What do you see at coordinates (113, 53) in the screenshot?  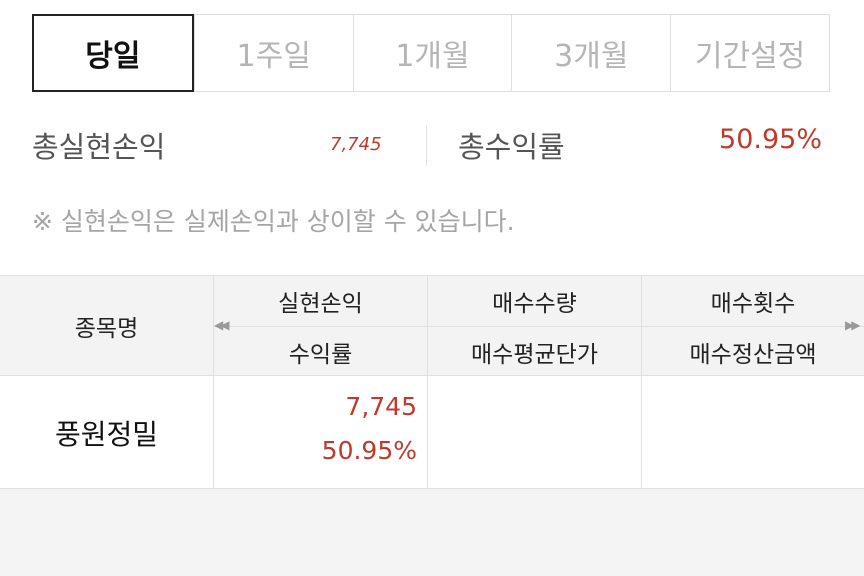 I see `tab-today: 당일` at bounding box center [113, 53].